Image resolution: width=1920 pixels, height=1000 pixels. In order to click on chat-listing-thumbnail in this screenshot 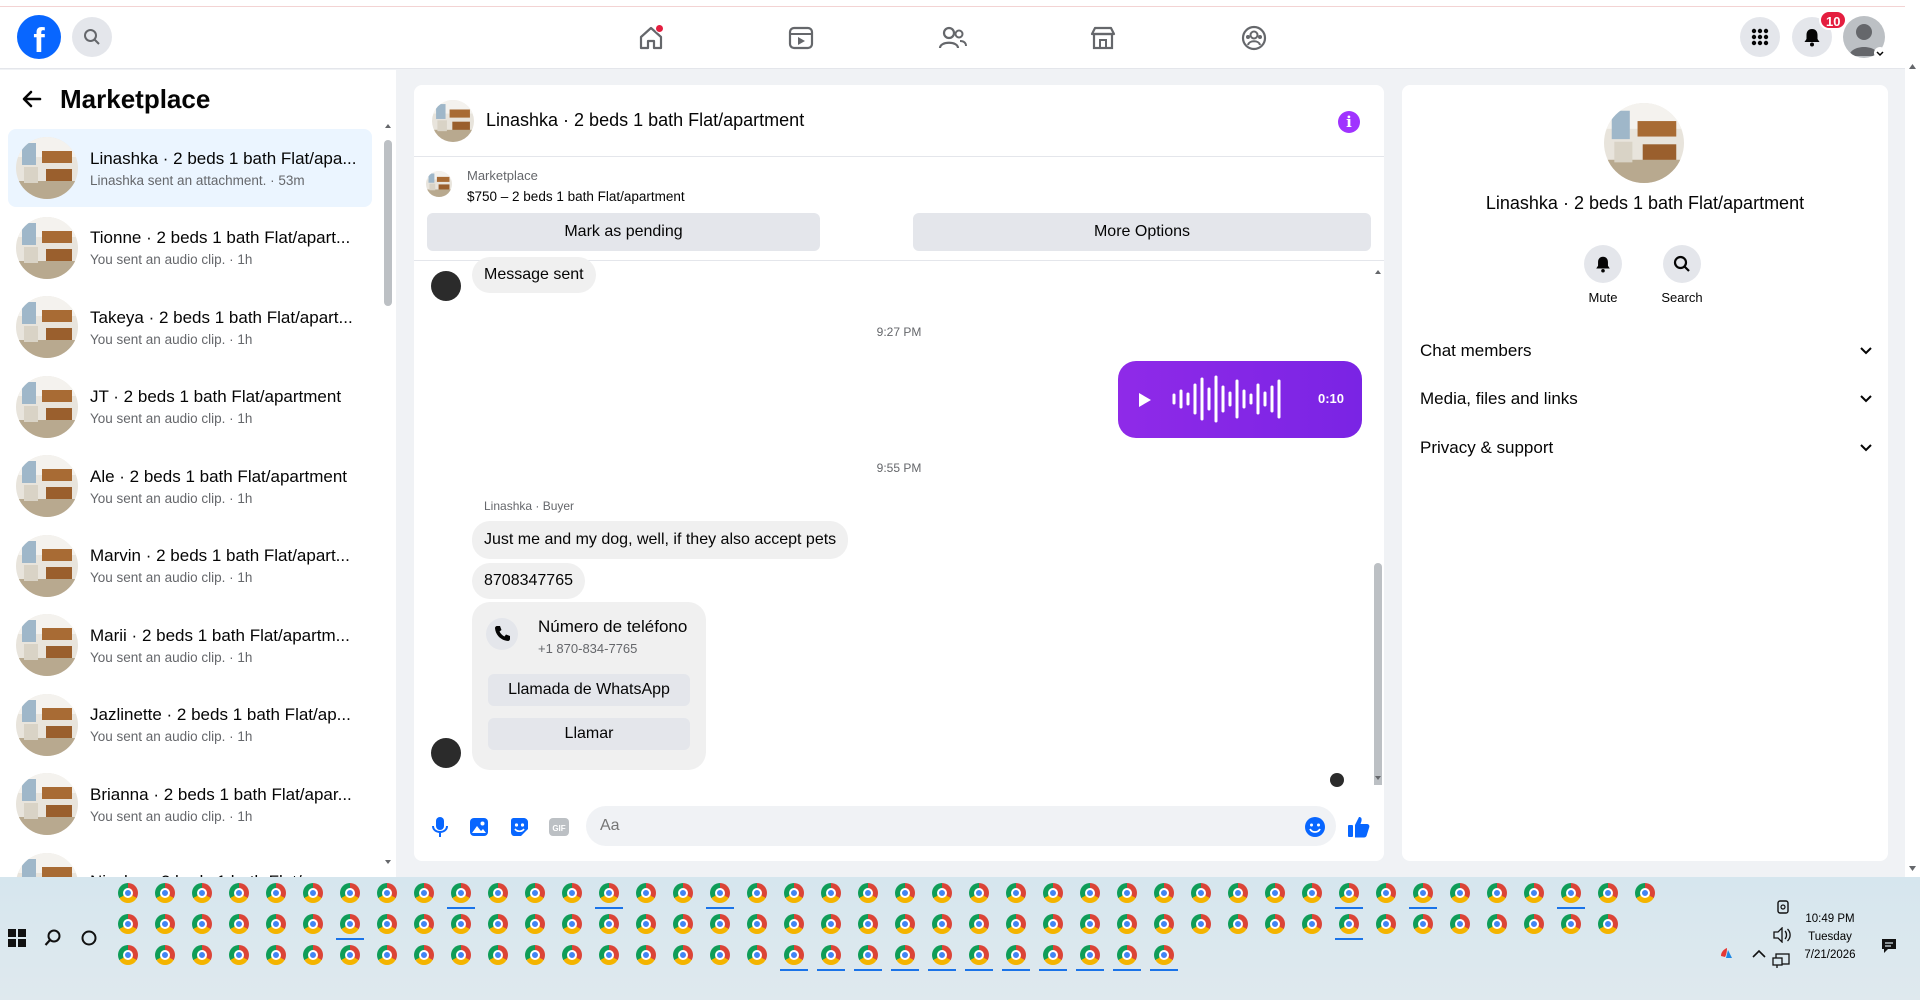, I will do `click(453, 121)`.